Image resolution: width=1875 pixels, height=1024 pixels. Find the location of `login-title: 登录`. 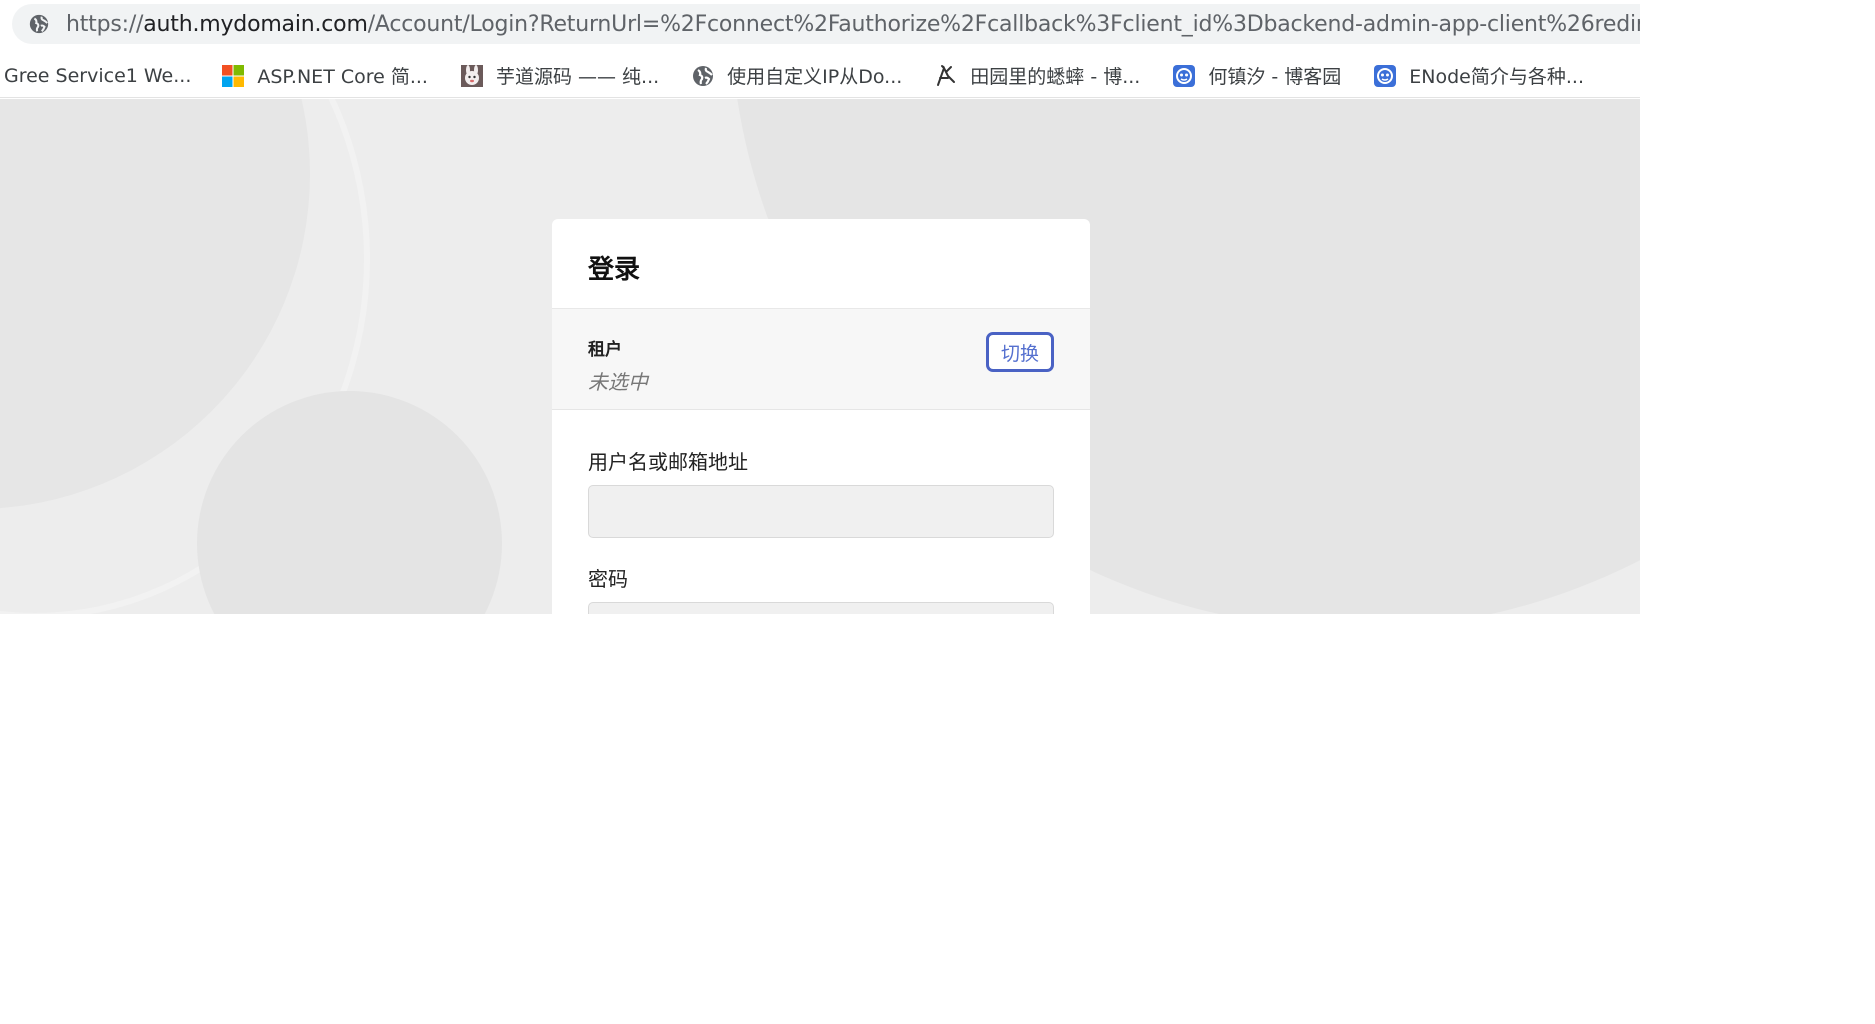

login-title: 登录 is located at coordinates (821, 264).